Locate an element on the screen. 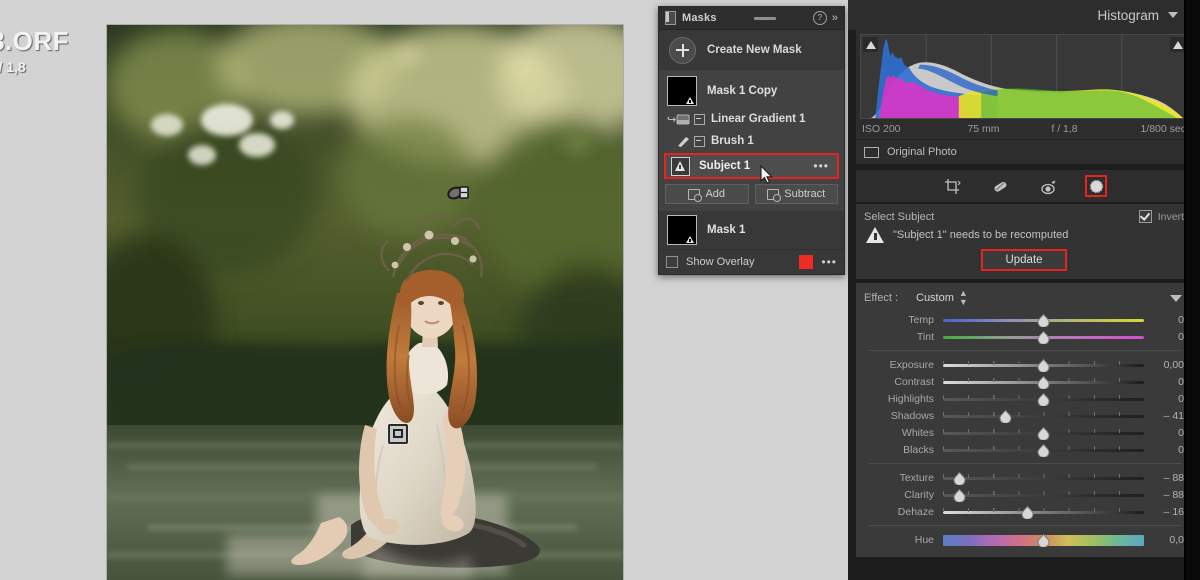 The height and width of the screenshot is (580, 1200). collapse-icon: » is located at coordinates (835, 18).